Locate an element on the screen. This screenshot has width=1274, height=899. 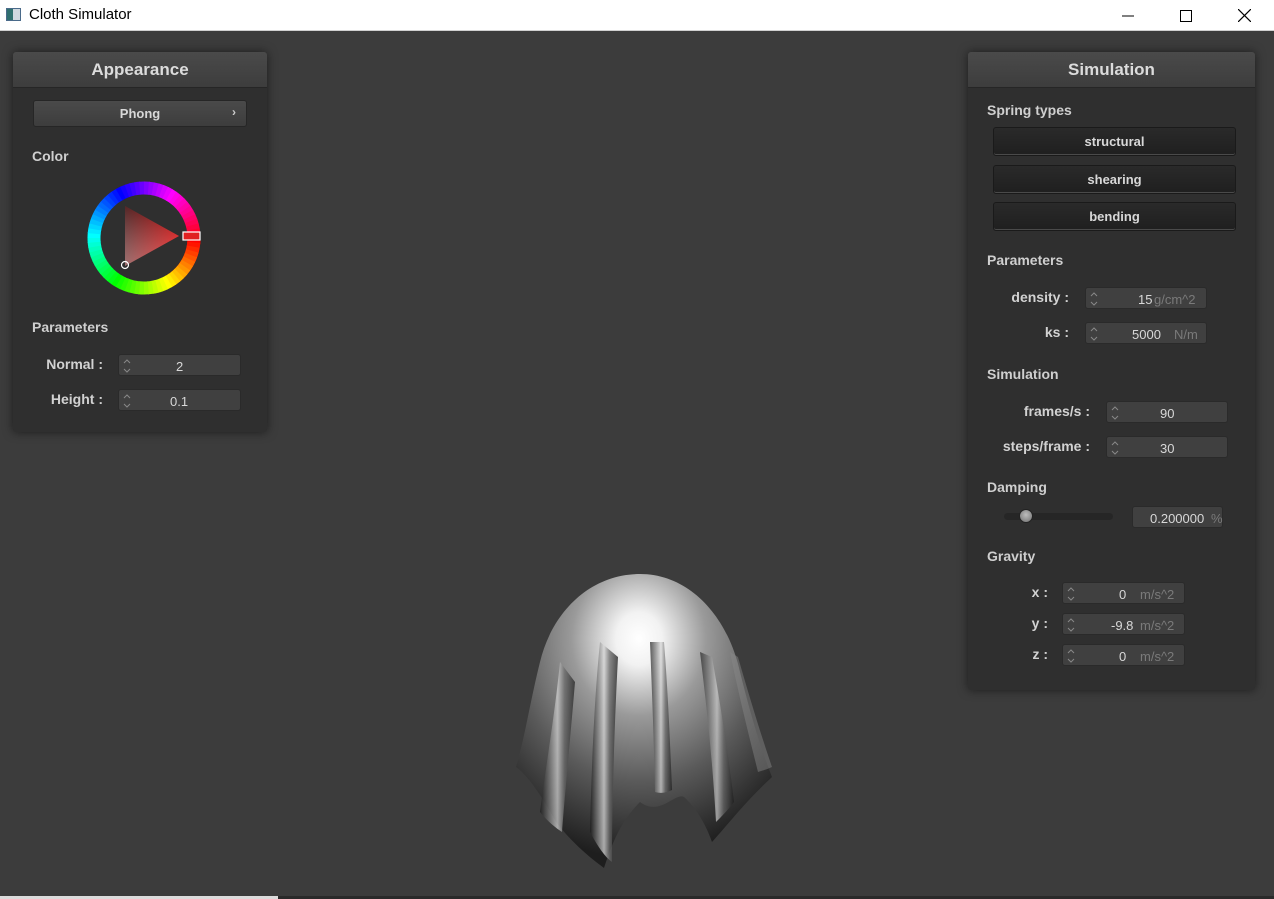
chevron-right-icon: › is located at coordinates (234, 112).